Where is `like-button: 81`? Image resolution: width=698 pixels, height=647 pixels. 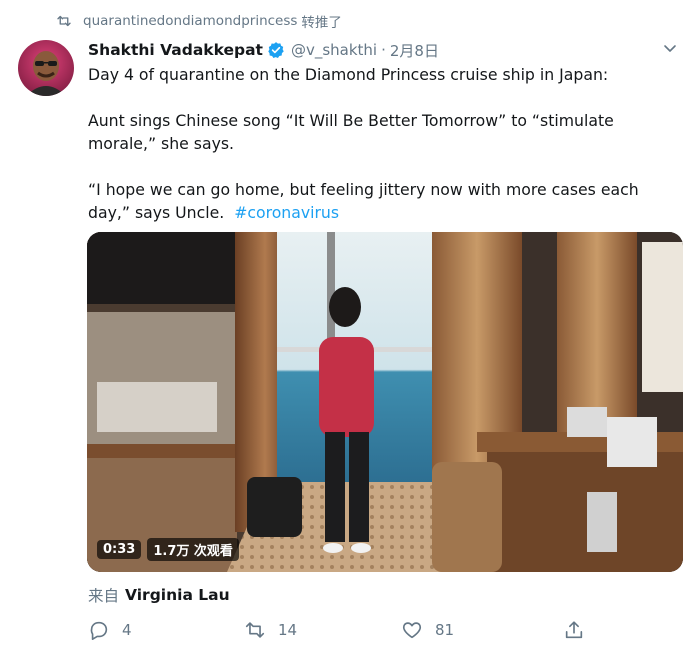 like-button: 81 is located at coordinates (427, 630).